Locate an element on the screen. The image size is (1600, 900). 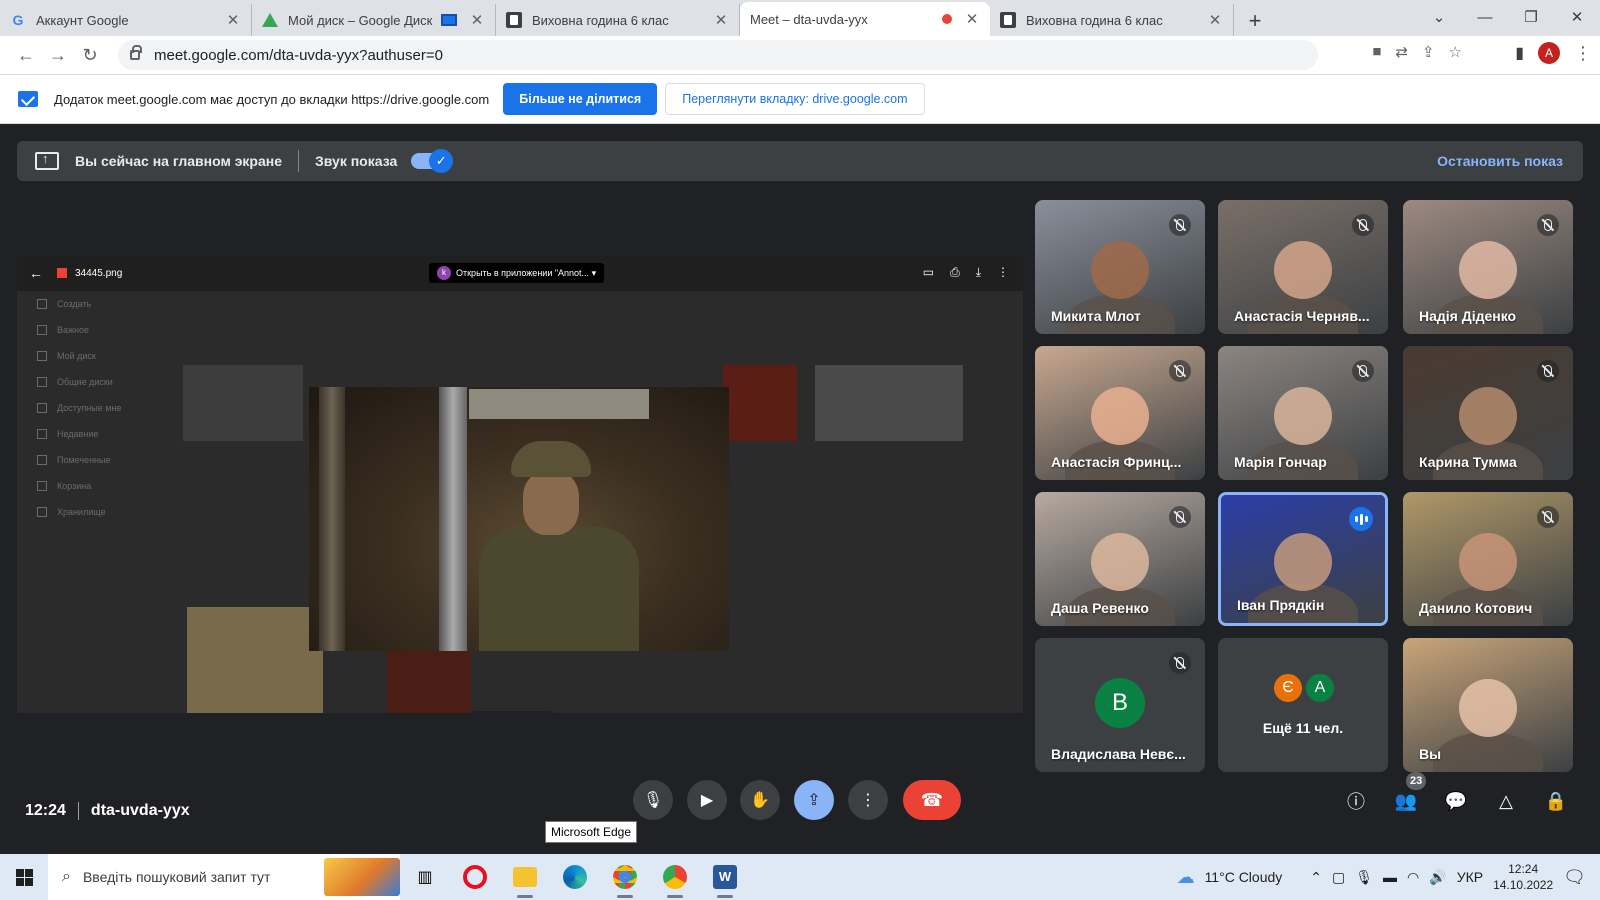
present-now-button: ⇪ is located at coordinates (814, 800).